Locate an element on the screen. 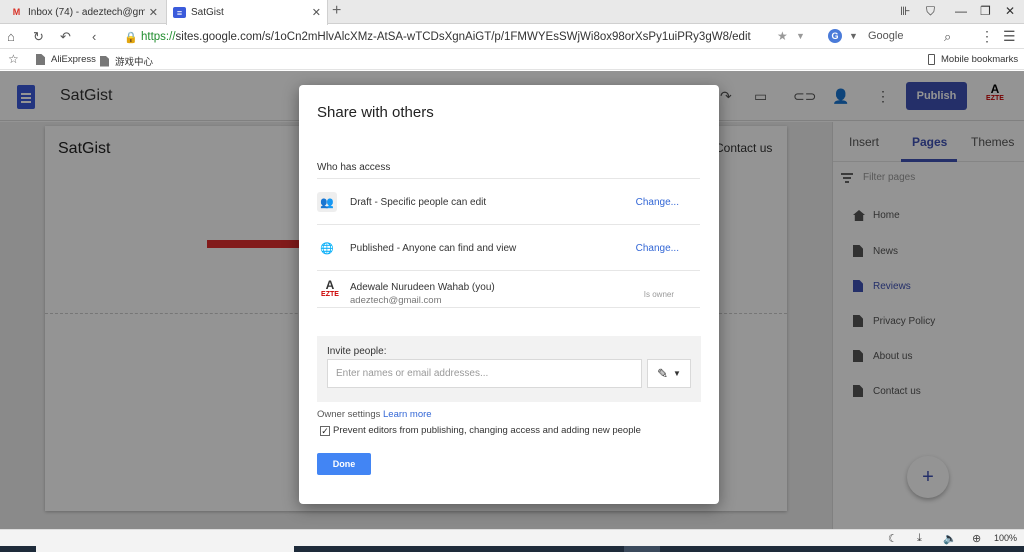 The width and height of the screenshot is (1024, 552). dialog-title: Share with others is located at coordinates (375, 112).